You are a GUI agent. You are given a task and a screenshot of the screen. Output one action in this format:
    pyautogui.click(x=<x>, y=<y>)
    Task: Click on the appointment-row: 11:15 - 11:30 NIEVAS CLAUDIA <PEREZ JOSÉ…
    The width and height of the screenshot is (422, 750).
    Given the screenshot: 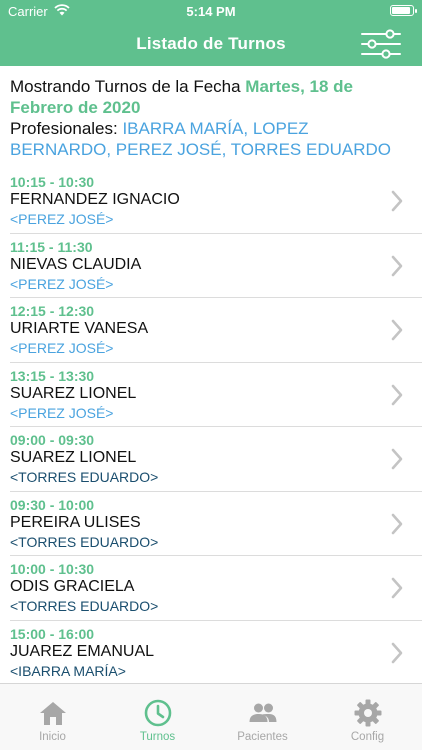 What is the action you would take?
    pyautogui.click(x=211, y=266)
    